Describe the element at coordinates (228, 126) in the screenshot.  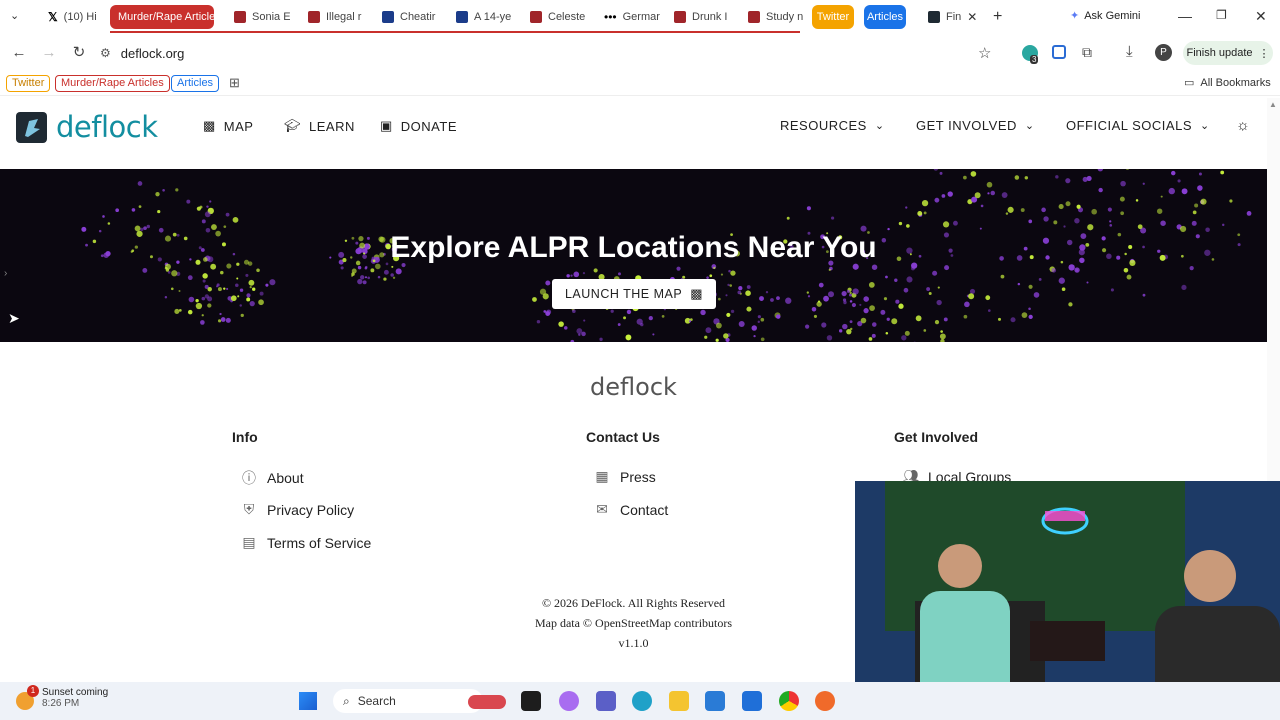
I see `nav-map: ▩ MAP` at that location.